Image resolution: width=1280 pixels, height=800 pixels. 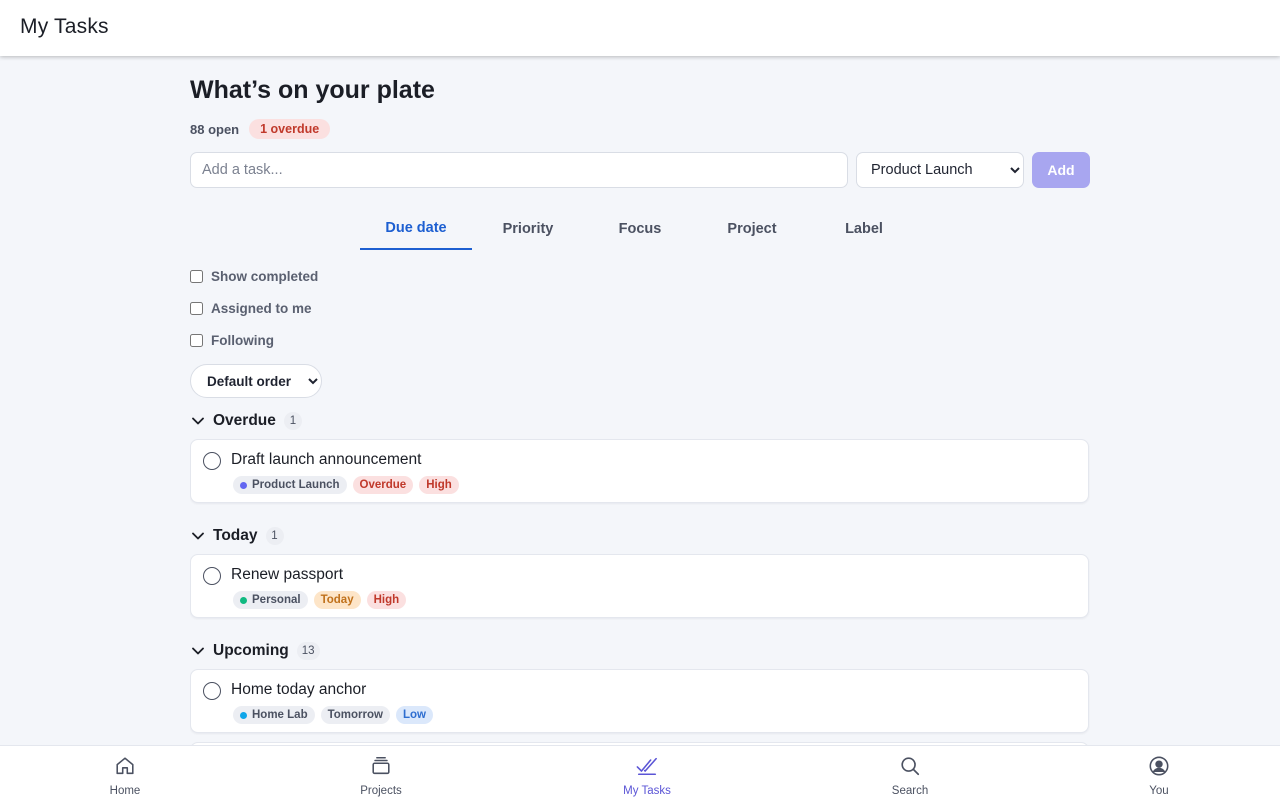 I want to click on task-title: Draft launch announcement, so click(x=326, y=460).